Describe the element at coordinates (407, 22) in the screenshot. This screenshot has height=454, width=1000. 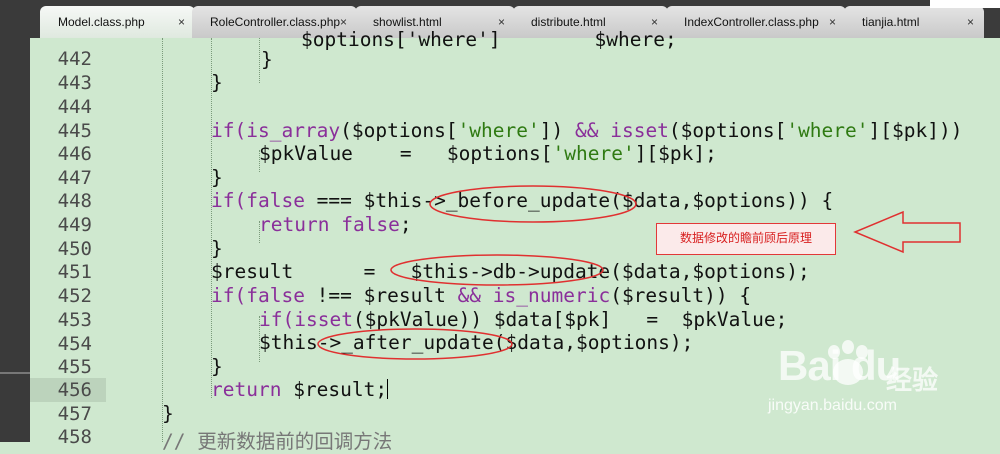
I see `tab-label: showlist.html` at that location.